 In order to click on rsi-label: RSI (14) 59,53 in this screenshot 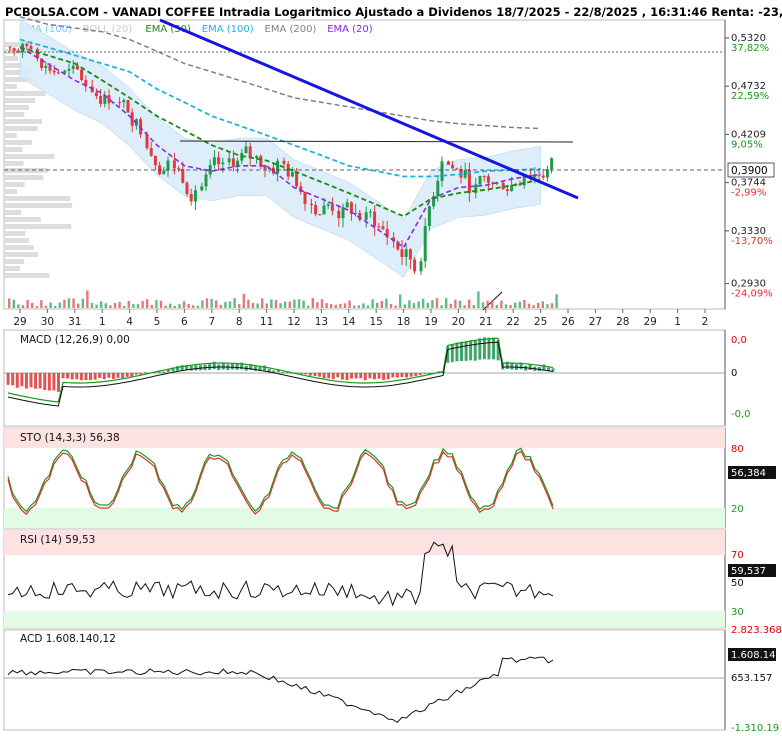, I will do `click(57, 540)`.